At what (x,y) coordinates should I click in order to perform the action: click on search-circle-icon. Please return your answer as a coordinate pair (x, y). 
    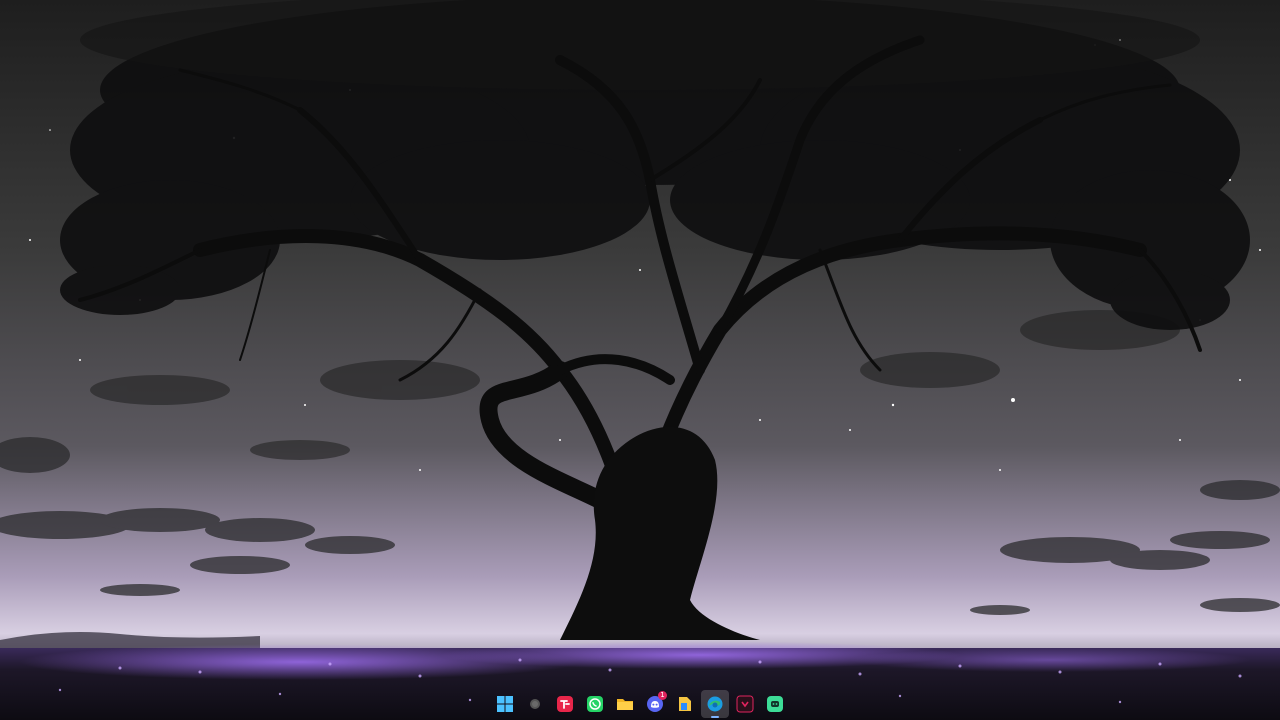
    Looking at the image, I should click on (535, 704).